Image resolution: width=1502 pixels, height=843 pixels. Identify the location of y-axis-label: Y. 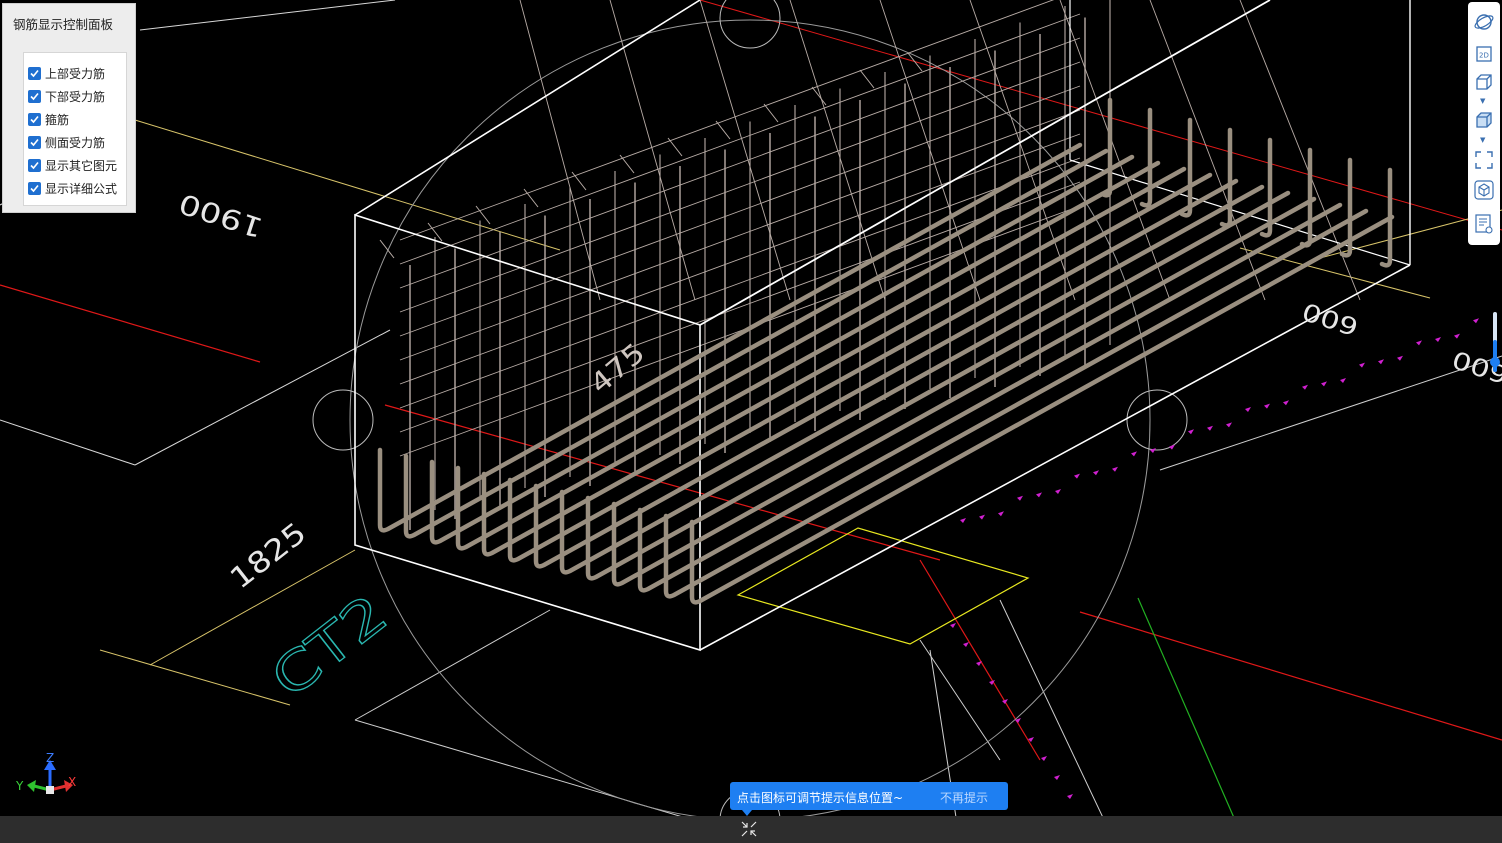
(19, 786).